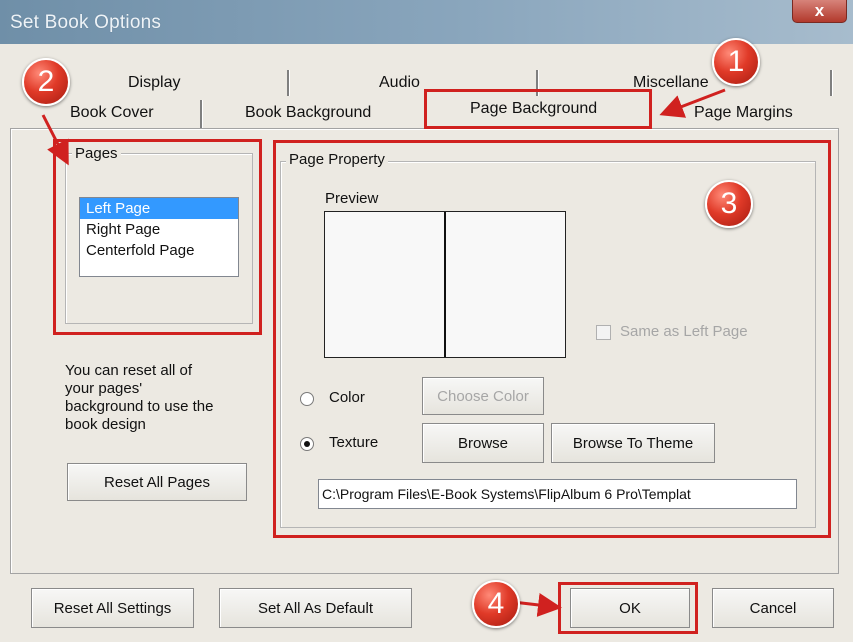 The height and width of the screenshot is (642, 853). I want to click on annotation-badge-1: 1, so click(736, 62).